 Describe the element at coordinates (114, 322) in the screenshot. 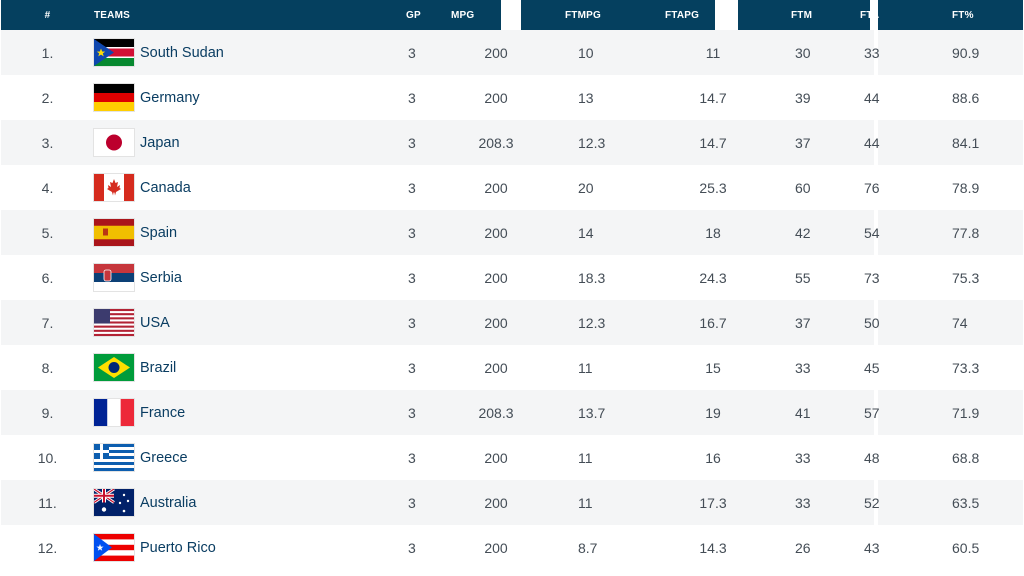

I see `usa-flag-icon` at that location.